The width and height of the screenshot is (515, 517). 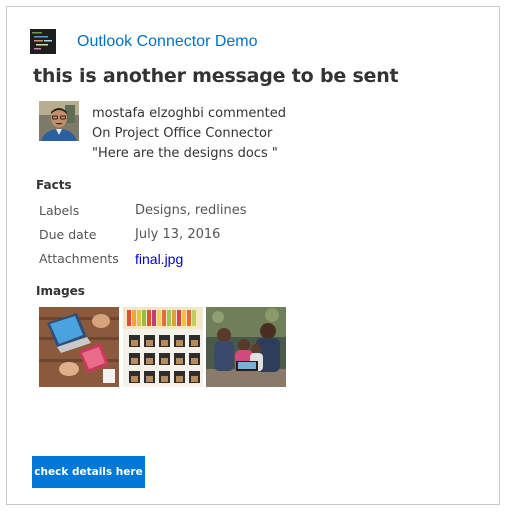 What do you see at coordinates (59, 210) in the screenshot?
I see `fact-label: Labels` at bounding box center [59, 210].